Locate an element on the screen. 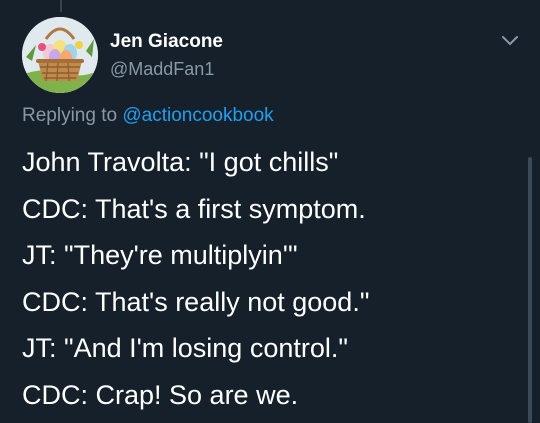 The image size is (540, 423). replying-to-label: Replying to is located at coordinates (72, 115).